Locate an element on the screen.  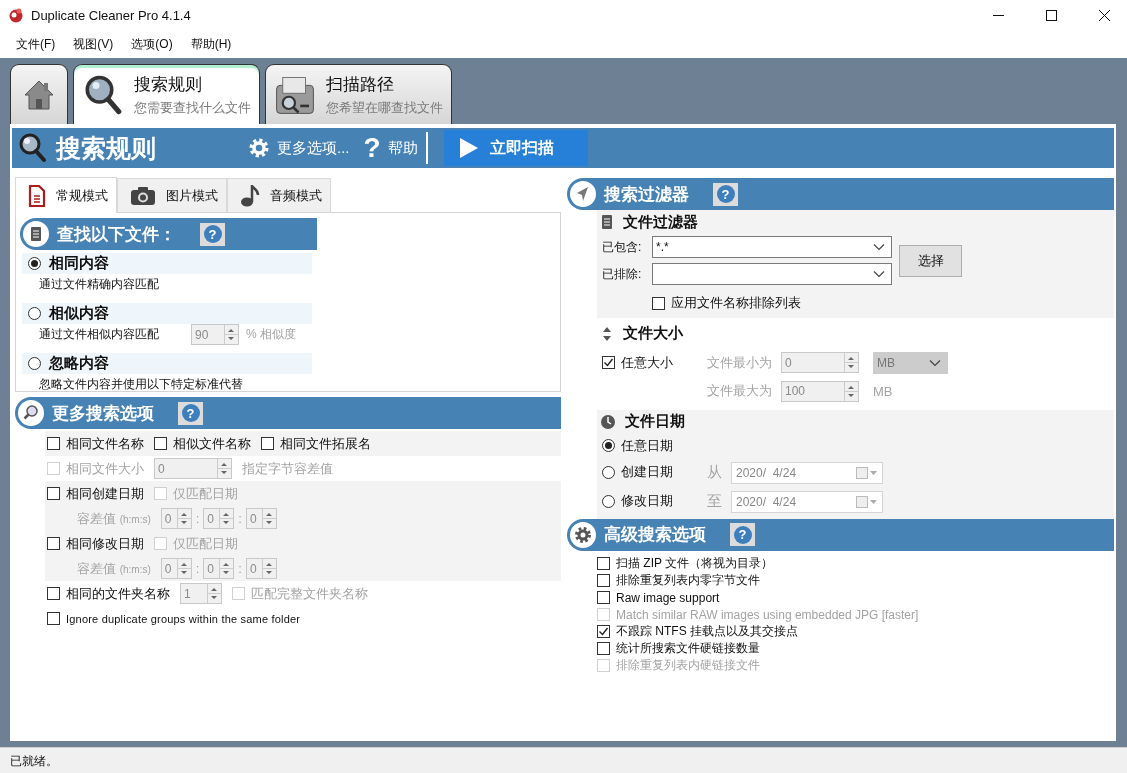
tab: 搜索规则 您需要查找什么文件 is located at coordinates (166, 94).